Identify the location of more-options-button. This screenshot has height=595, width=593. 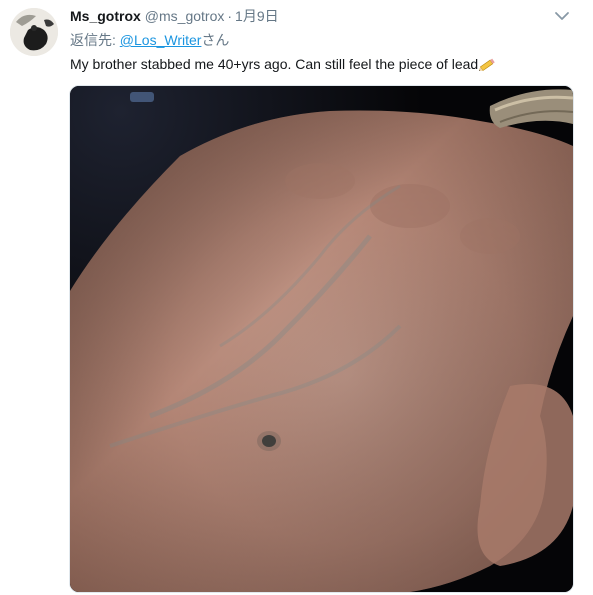
(562, 16).